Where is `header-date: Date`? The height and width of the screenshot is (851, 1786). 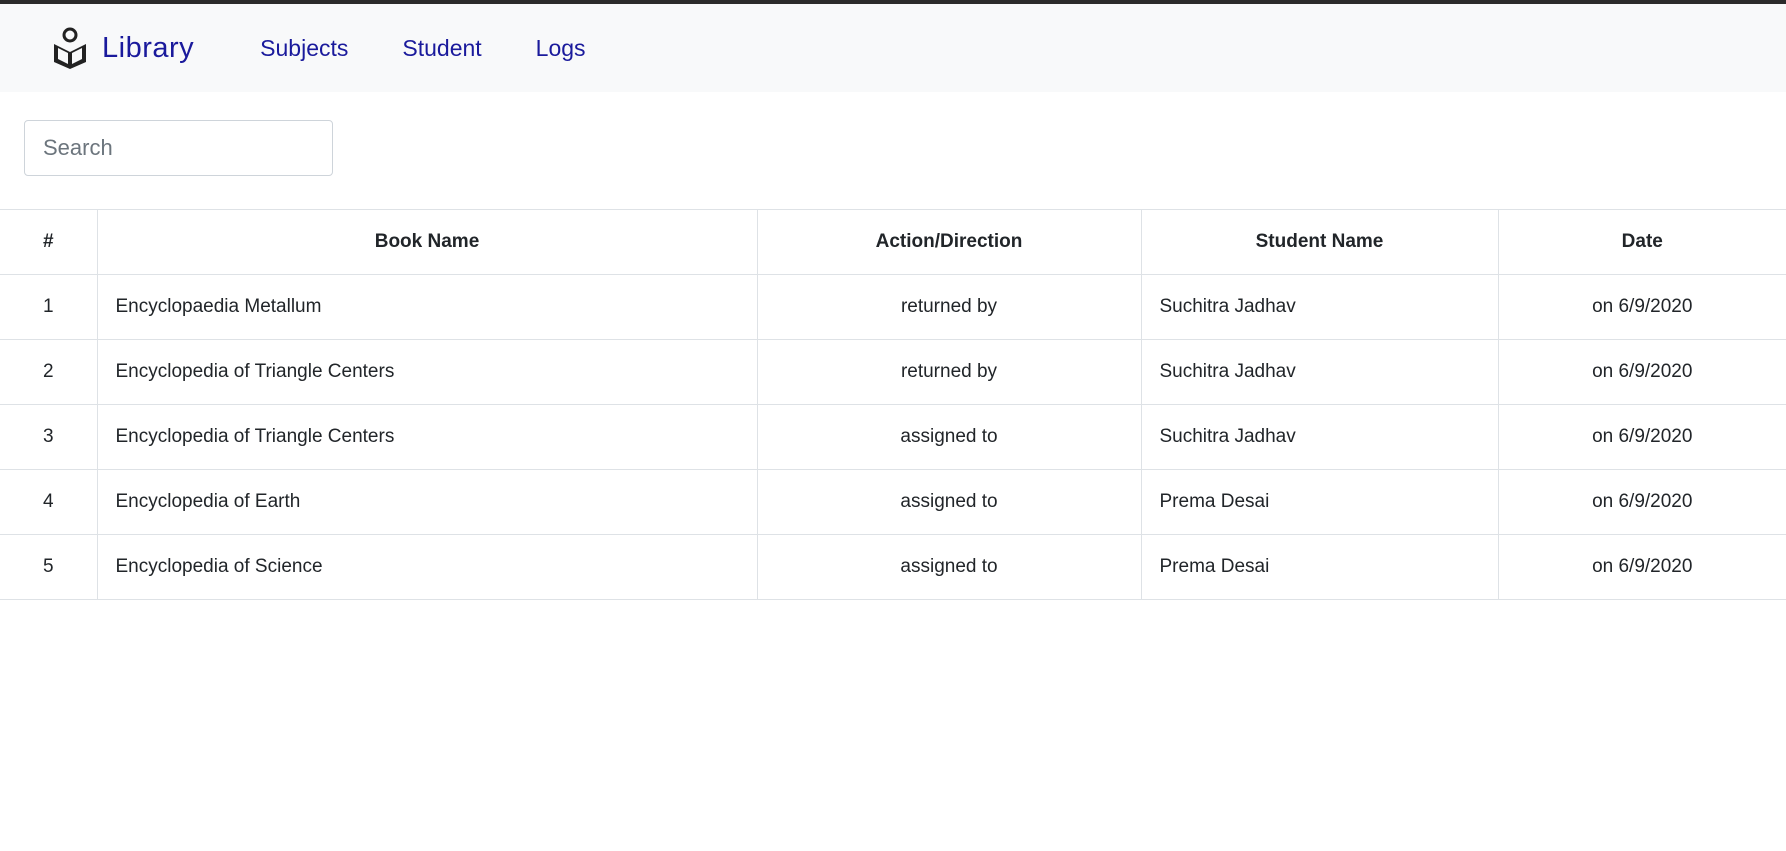 header-date: Date is located at coordinates (1642, 242).